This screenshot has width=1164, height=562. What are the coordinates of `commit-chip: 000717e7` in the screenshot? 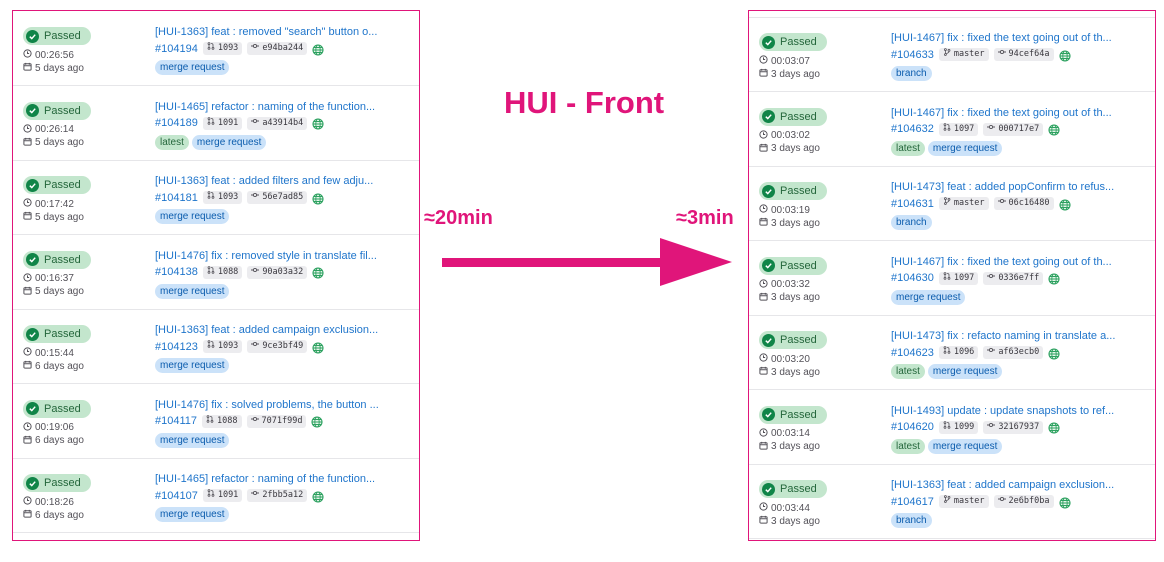 It's located at (1013, 129).